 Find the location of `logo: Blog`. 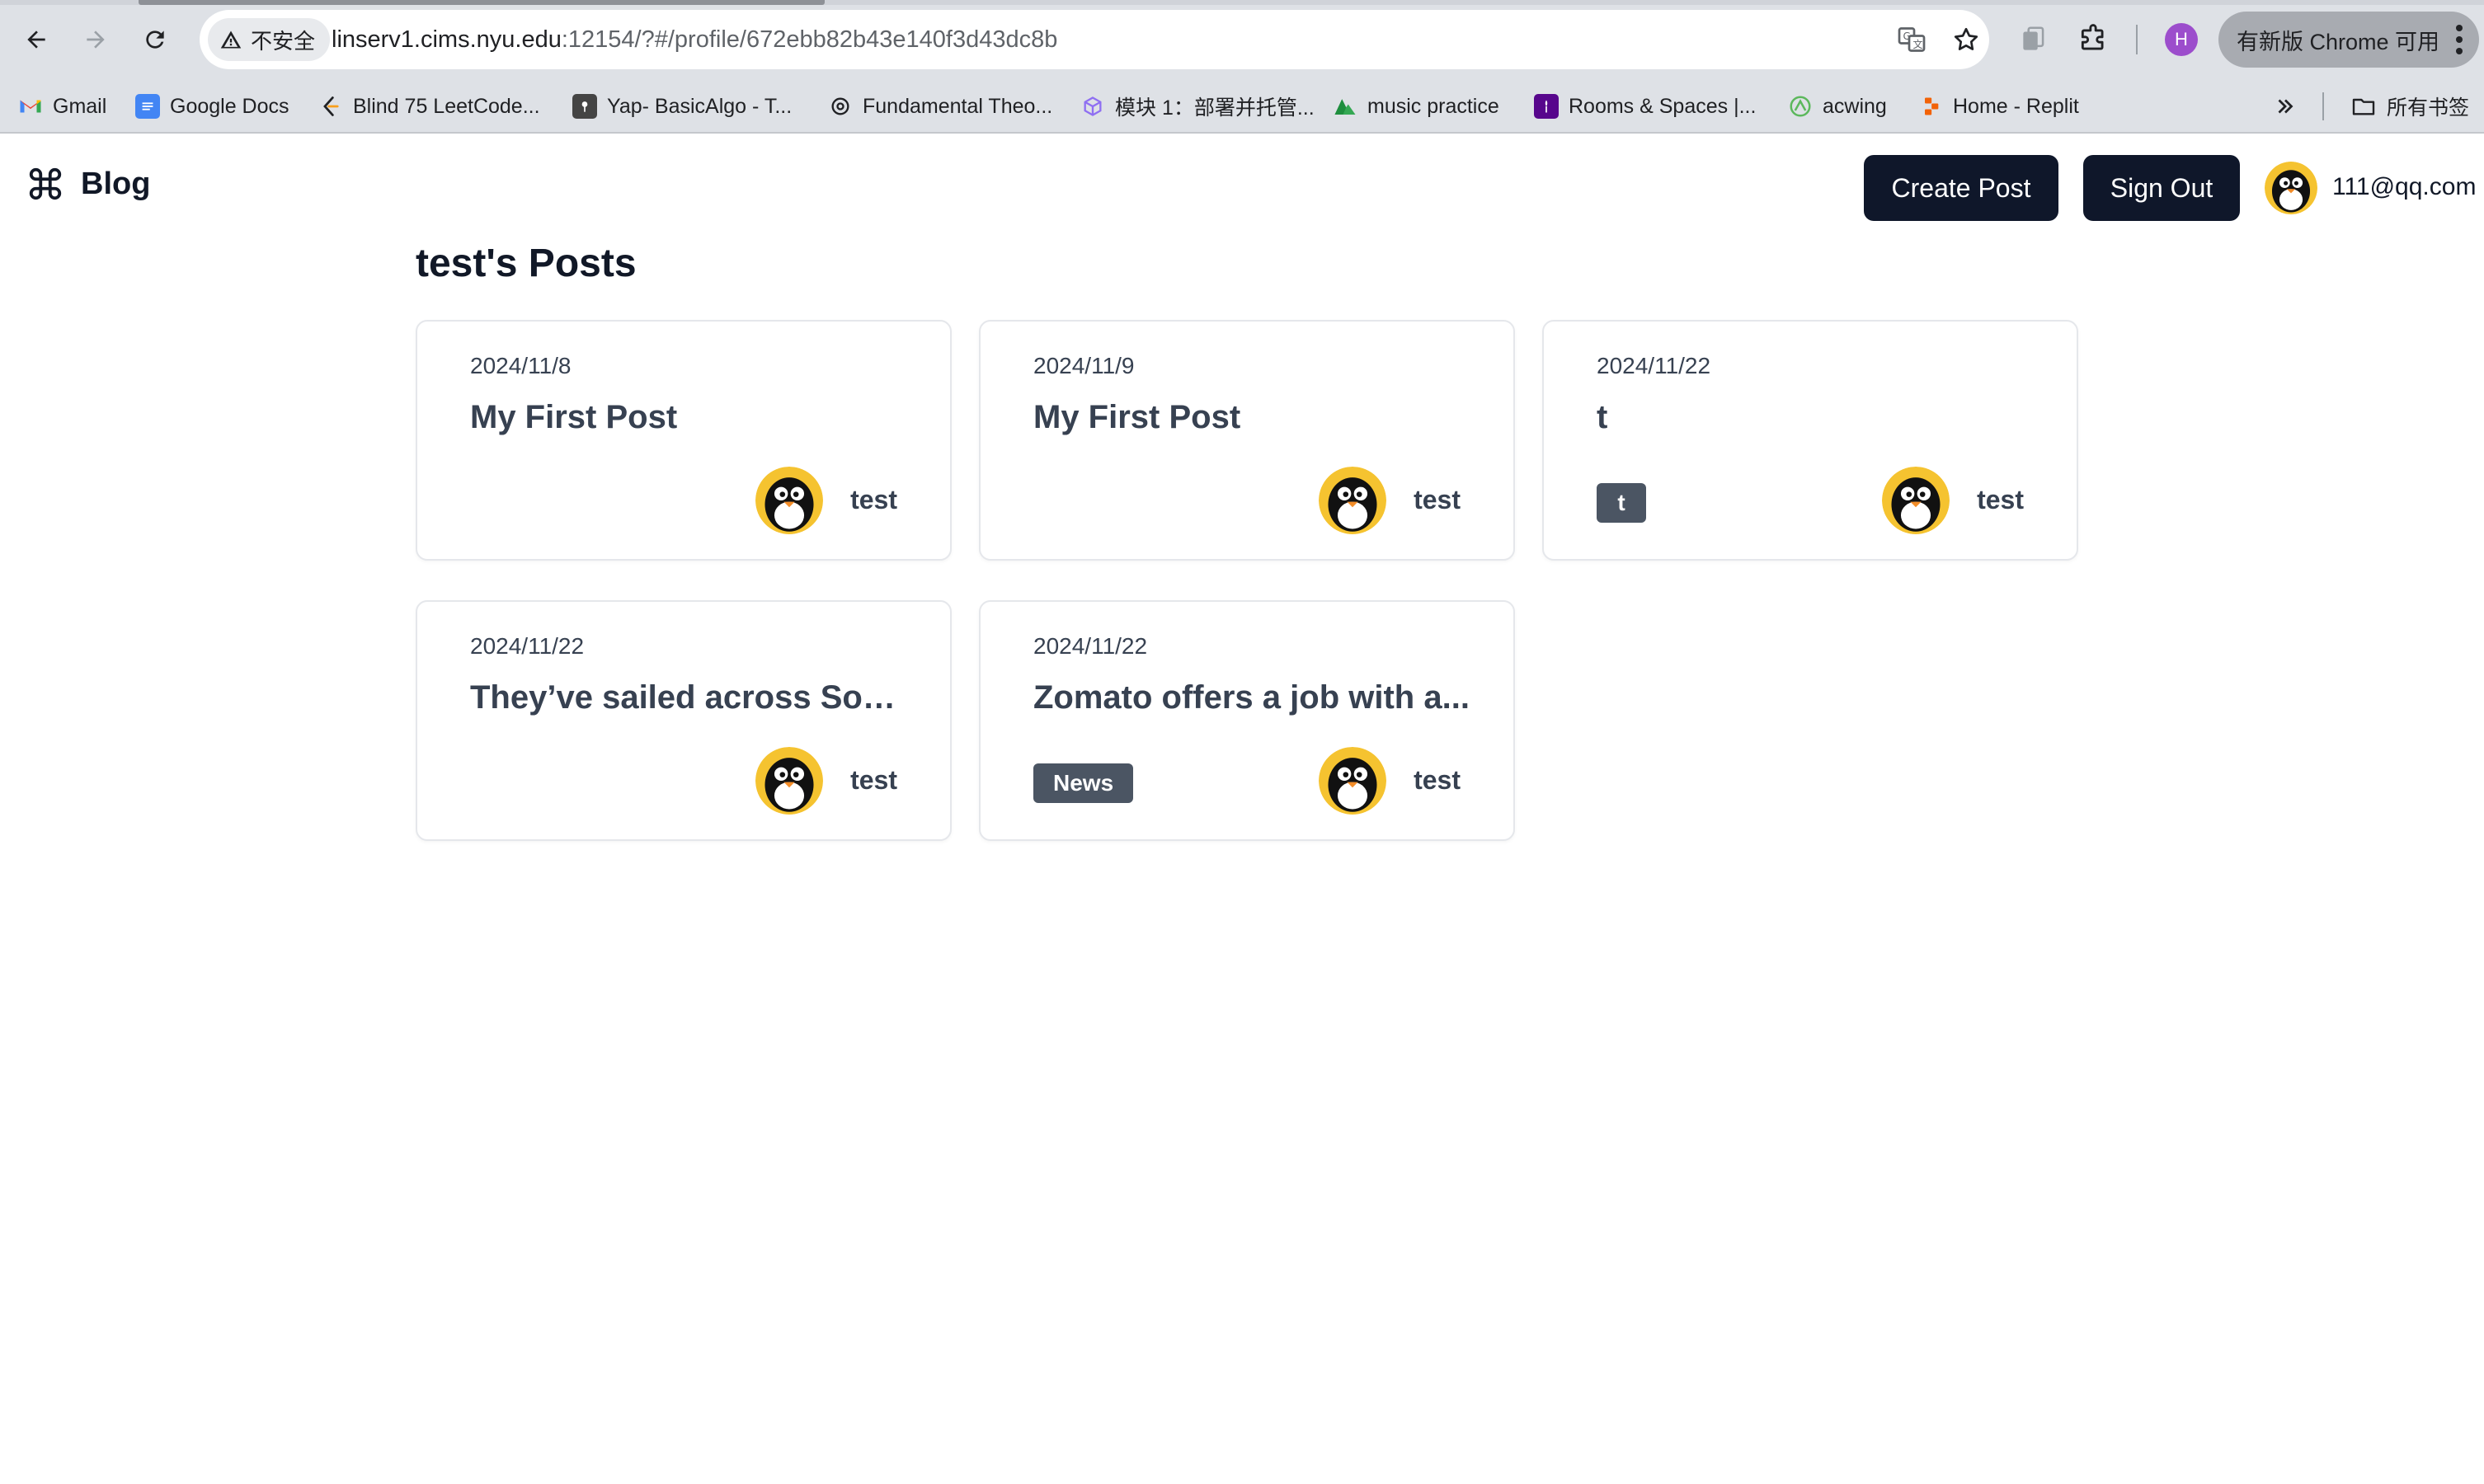

logo: Blog is located at coordinates (88, 184).